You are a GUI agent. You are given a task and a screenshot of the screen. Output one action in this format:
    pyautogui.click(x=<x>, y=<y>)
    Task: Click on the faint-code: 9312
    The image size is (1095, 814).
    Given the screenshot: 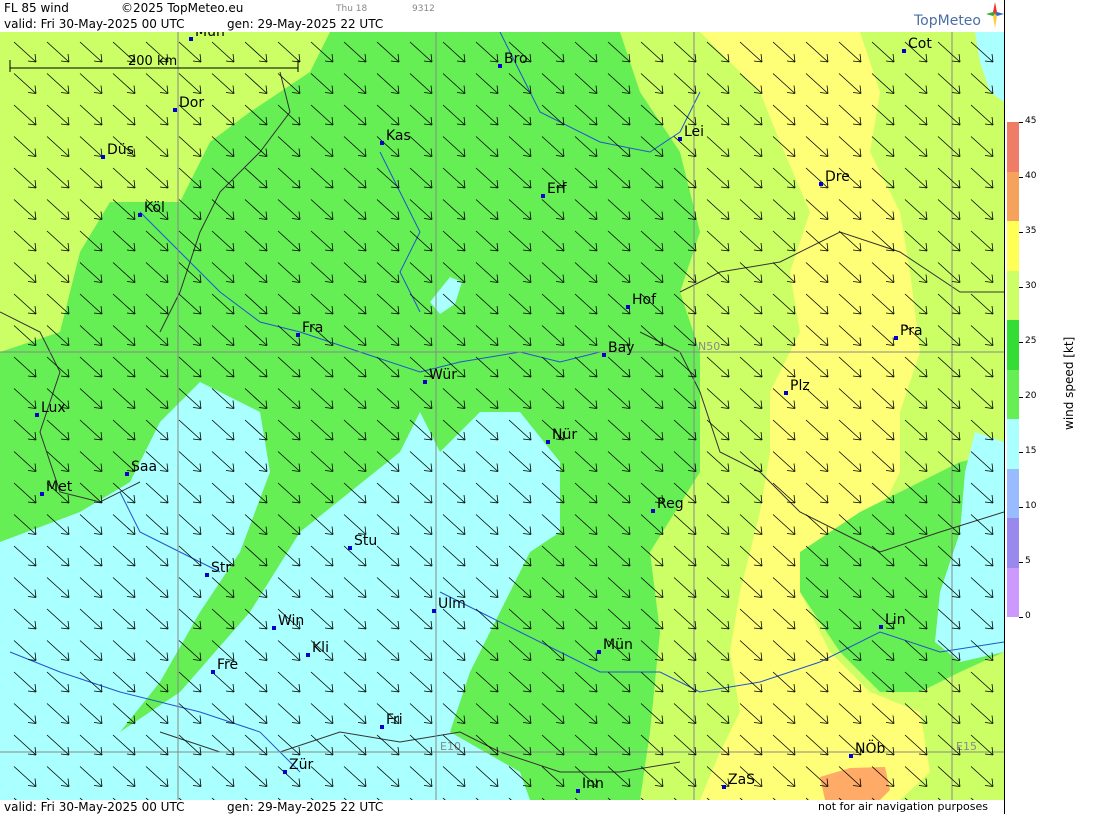 What is the action you would take?
    pyautogui.click(x=423, y=9)
    